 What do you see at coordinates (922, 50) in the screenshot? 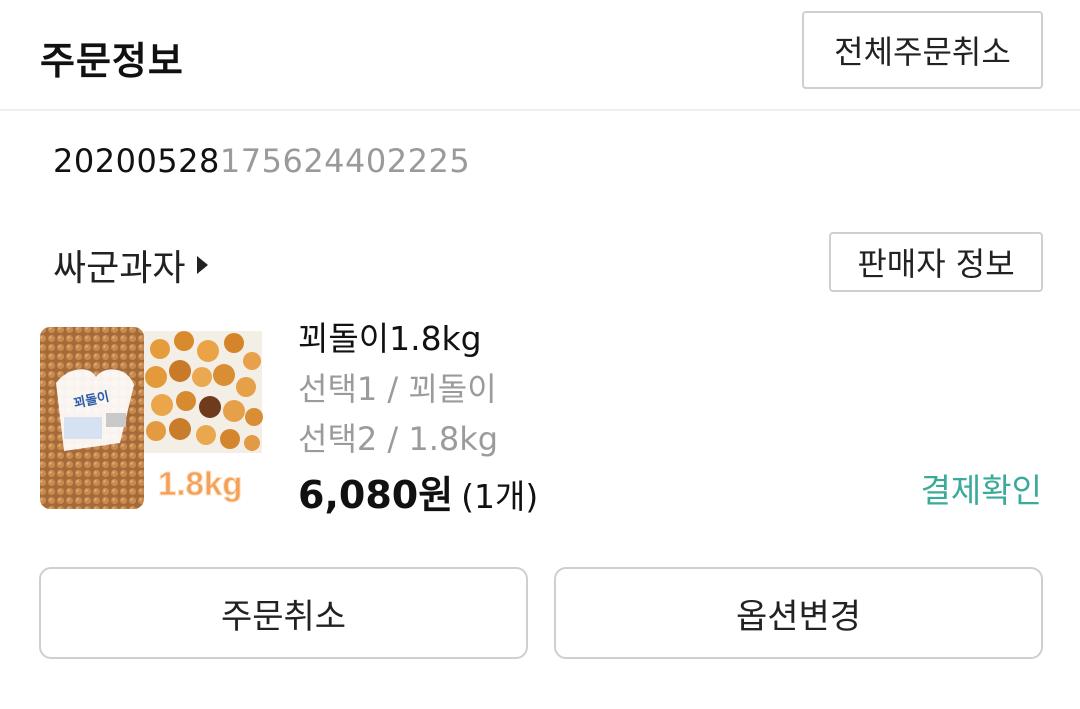
I see `cancel-all-orders-button: 전체주문취소` at bounding box center [922, 50].